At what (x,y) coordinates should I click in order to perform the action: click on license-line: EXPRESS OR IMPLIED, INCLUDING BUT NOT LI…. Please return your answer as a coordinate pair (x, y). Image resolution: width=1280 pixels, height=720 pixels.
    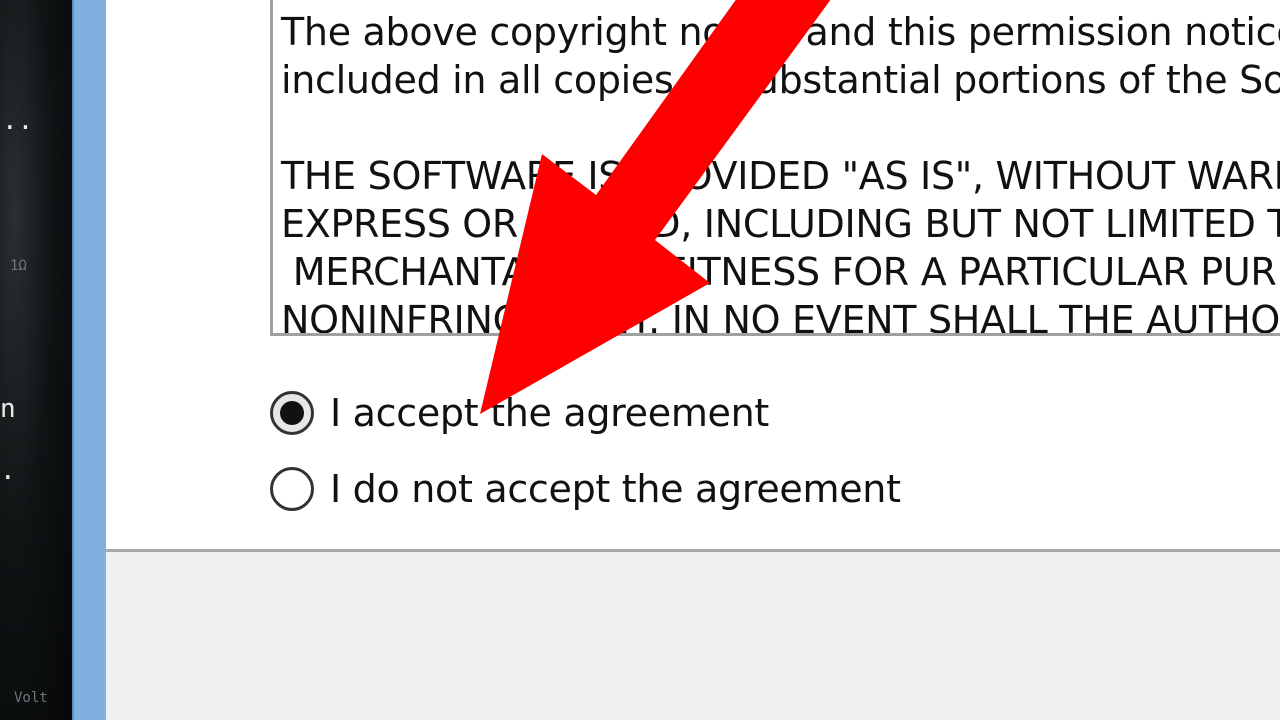
    Looking at the image, I should click on (780, 224).